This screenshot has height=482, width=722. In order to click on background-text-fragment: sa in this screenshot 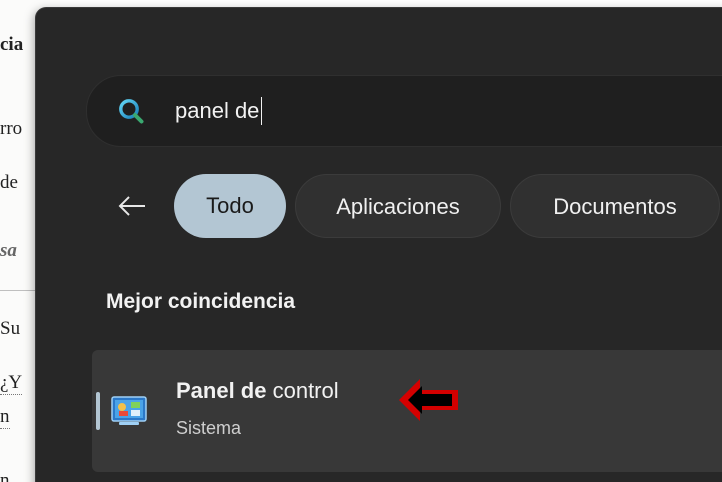, I will do `click(8, 250)`.